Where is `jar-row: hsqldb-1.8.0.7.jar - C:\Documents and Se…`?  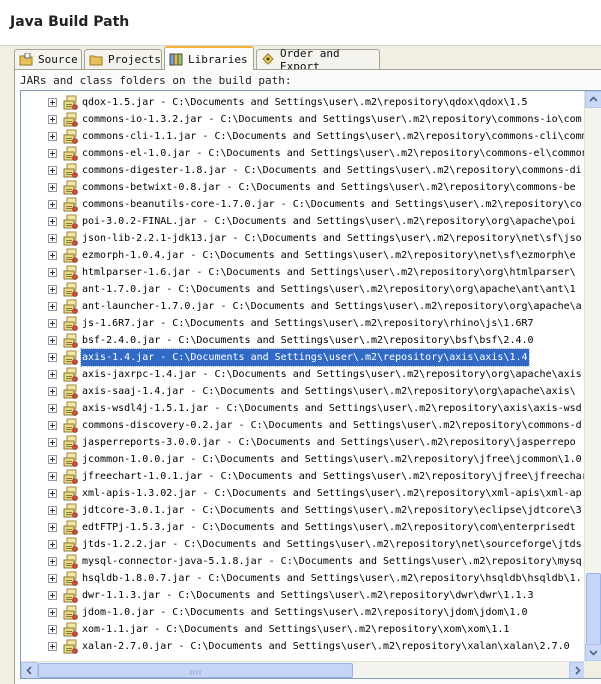
jar-row: hsqldb-1.8.0.7.jar - C:\Documents and Se… is located at coordinates (303, 578).